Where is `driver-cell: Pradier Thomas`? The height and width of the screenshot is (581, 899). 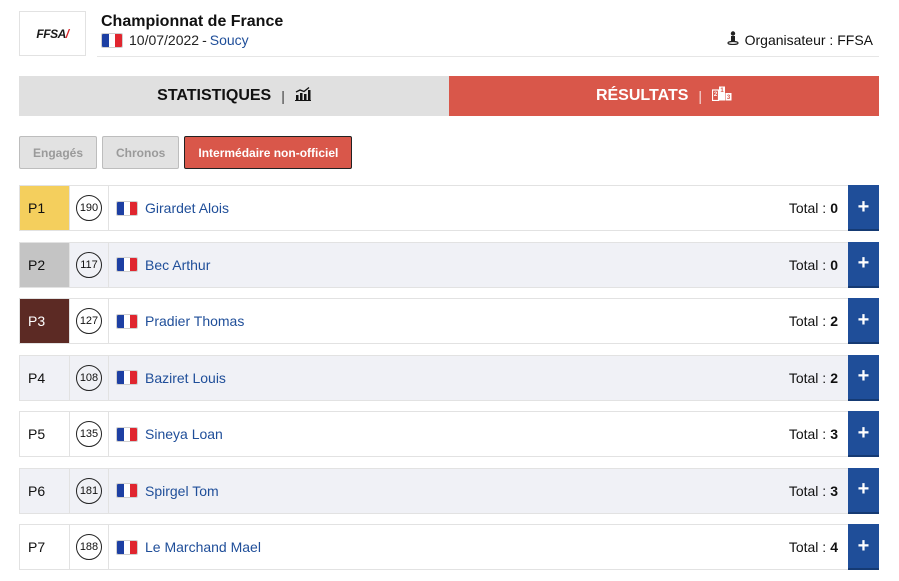 driver-cell: Pradier Thomas is located at coordinates (449, 321).